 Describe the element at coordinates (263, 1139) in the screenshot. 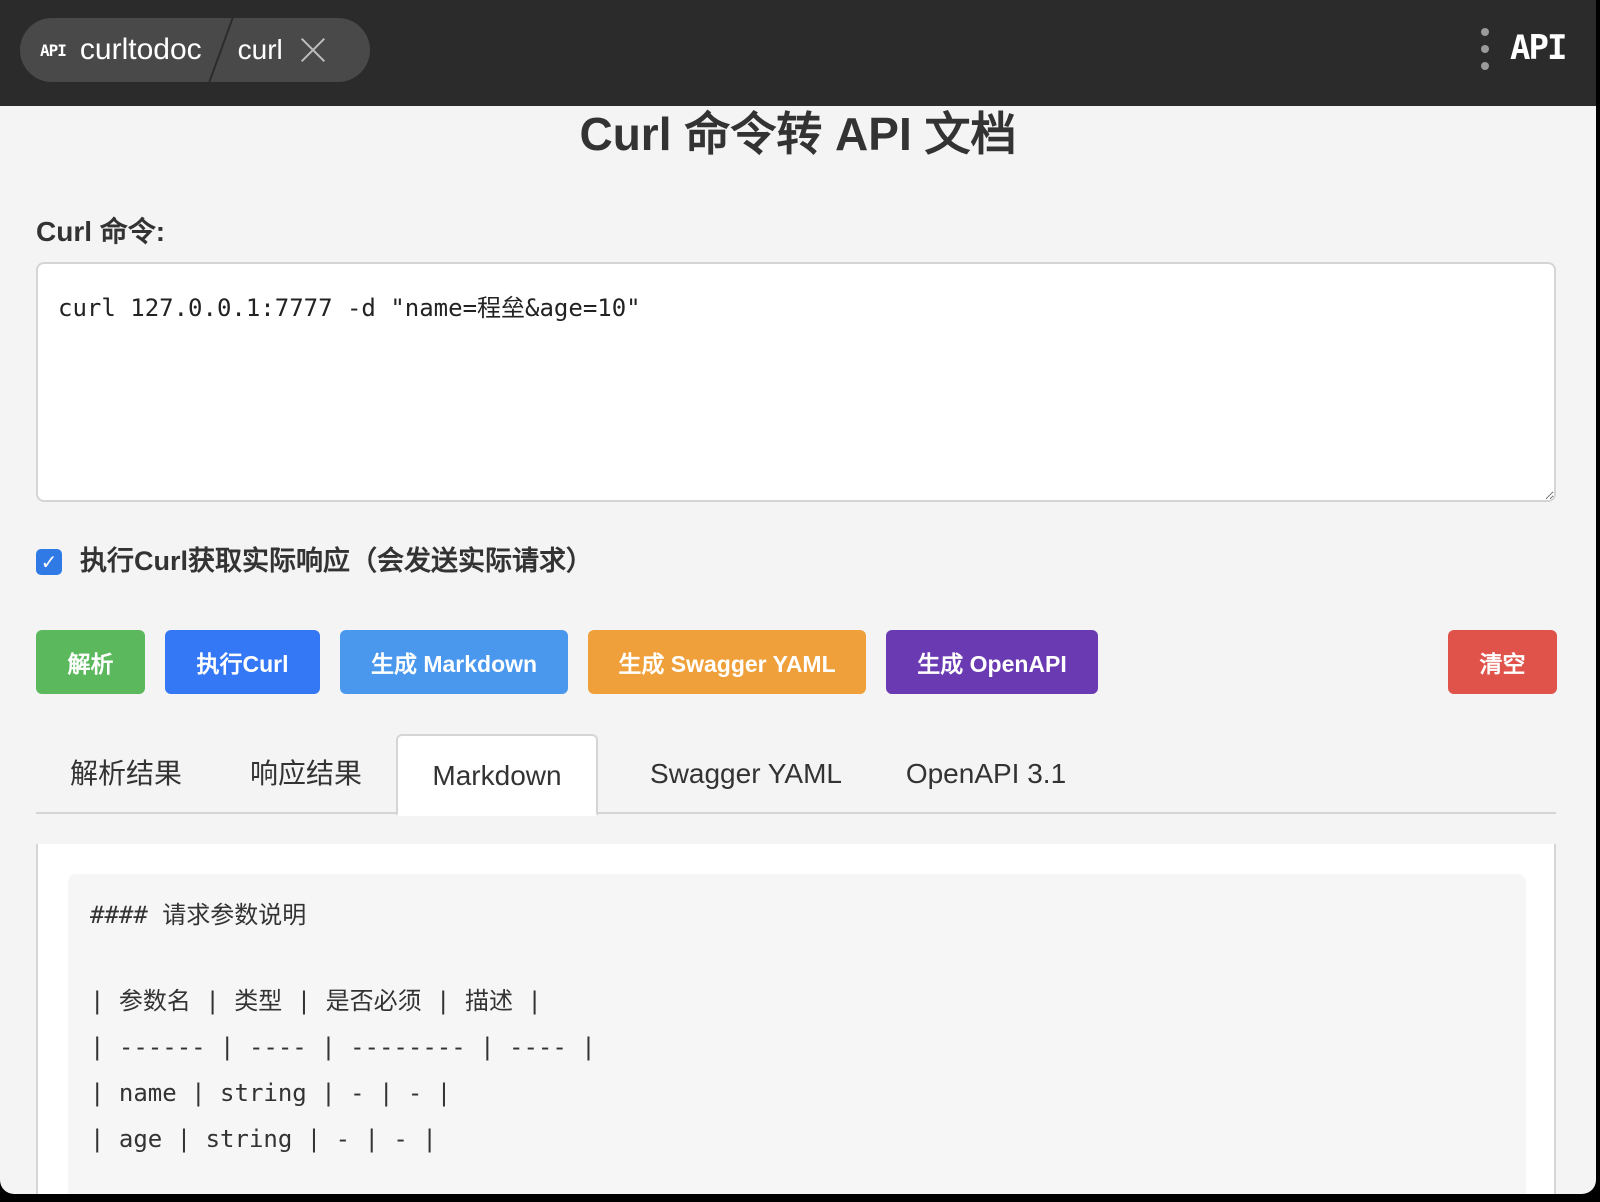

I see `markdown-table-row: | age | string | - | - |` at that location.